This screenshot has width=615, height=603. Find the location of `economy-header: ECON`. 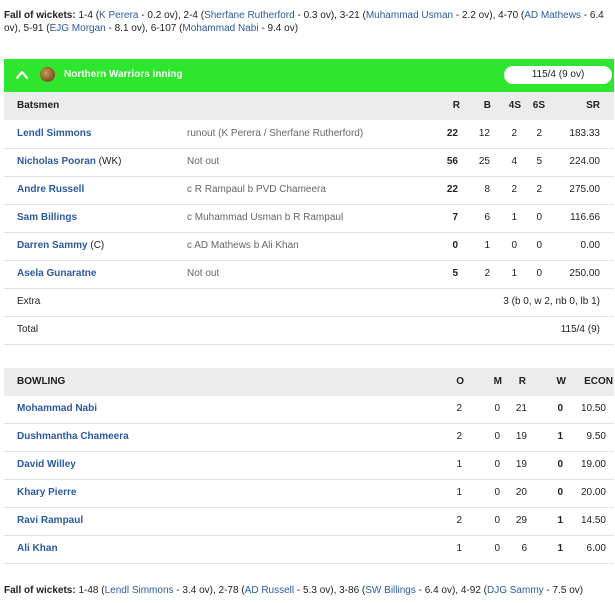

economy-header: ECON is located at coordinates (598, 381).